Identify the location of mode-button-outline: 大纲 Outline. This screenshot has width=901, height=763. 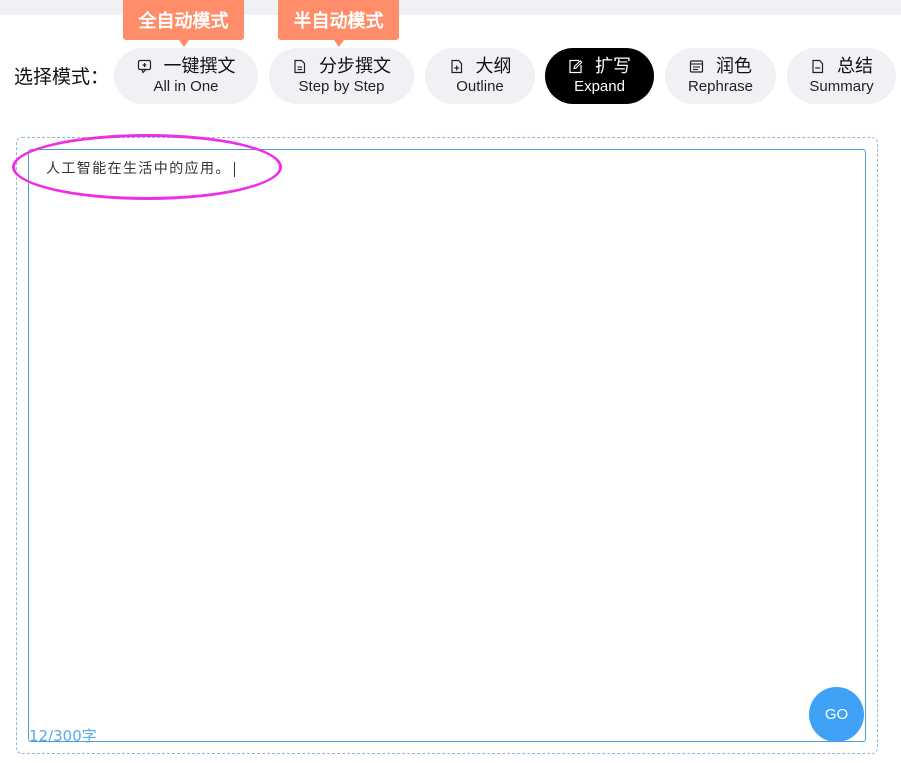
(480, 76).